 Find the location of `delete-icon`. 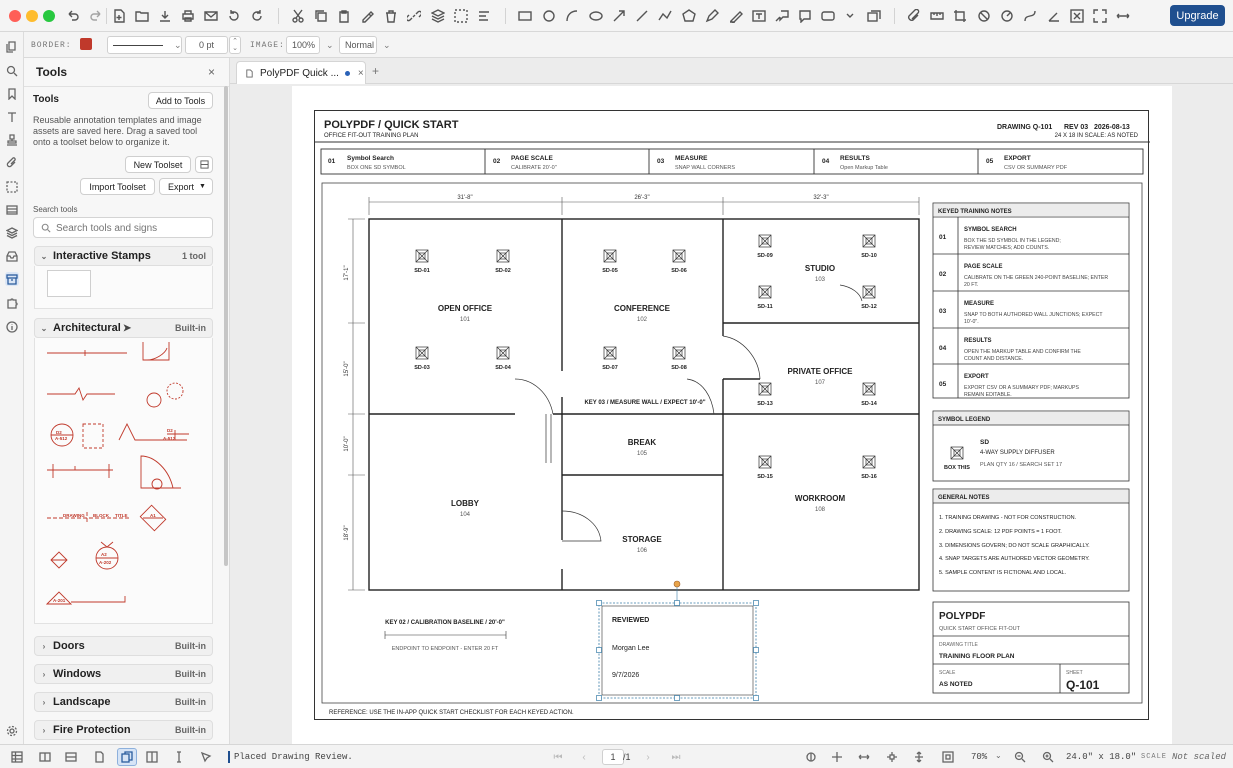

delete-icon is located at coordinates (391, 16).